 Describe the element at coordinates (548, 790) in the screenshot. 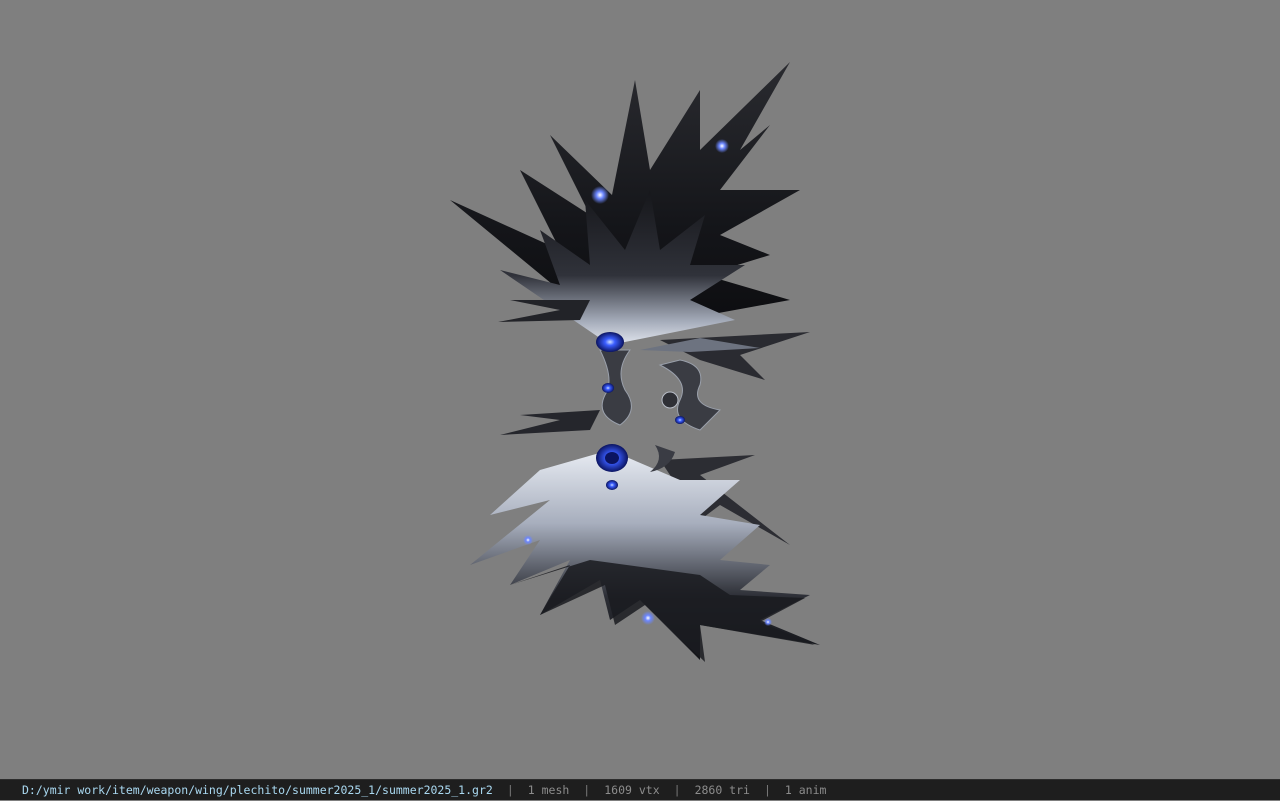

I see `mesh-count: 1 mesh` at that location.